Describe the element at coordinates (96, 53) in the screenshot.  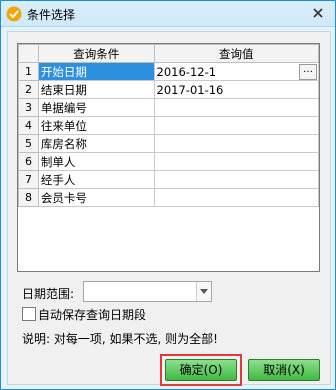
I see `header-condition: 查询条件` at that location.